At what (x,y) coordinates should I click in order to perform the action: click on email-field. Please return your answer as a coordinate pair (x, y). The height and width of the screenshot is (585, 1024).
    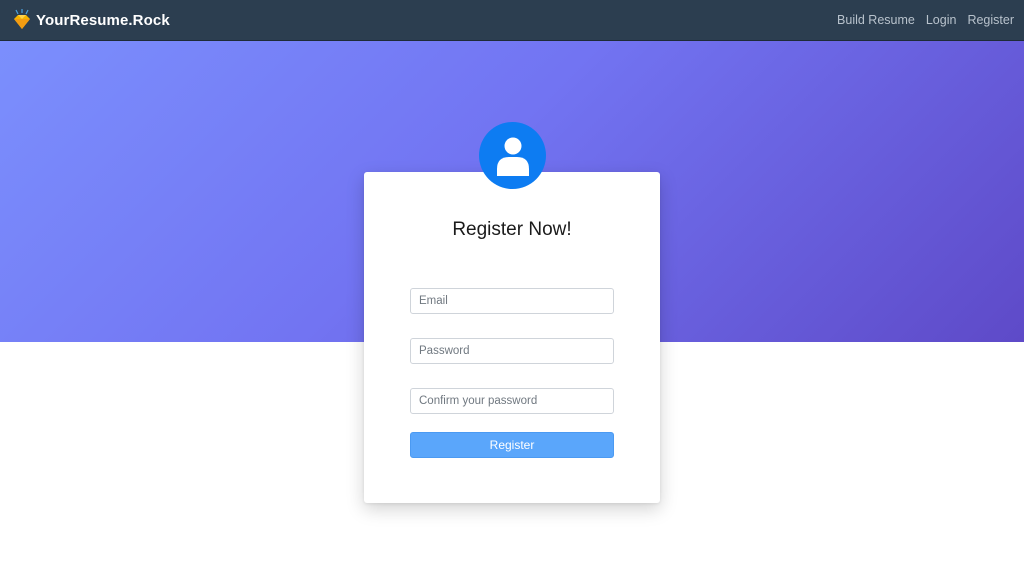
    Looking at the image, I should click on (512, 301).